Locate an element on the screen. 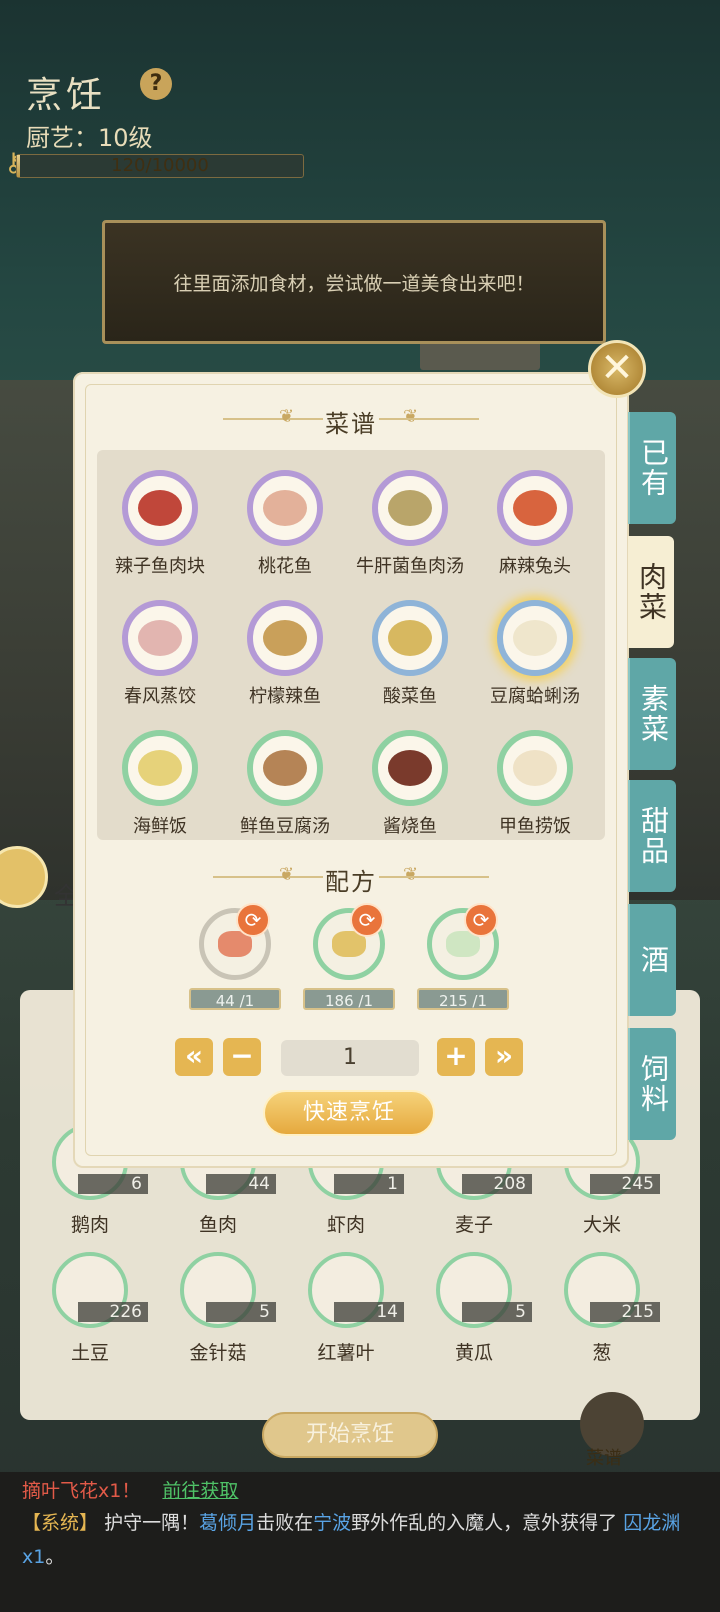 This screenshot has width=720, height=1612. tab-1: 已有 is located at coordinates (652, 468).